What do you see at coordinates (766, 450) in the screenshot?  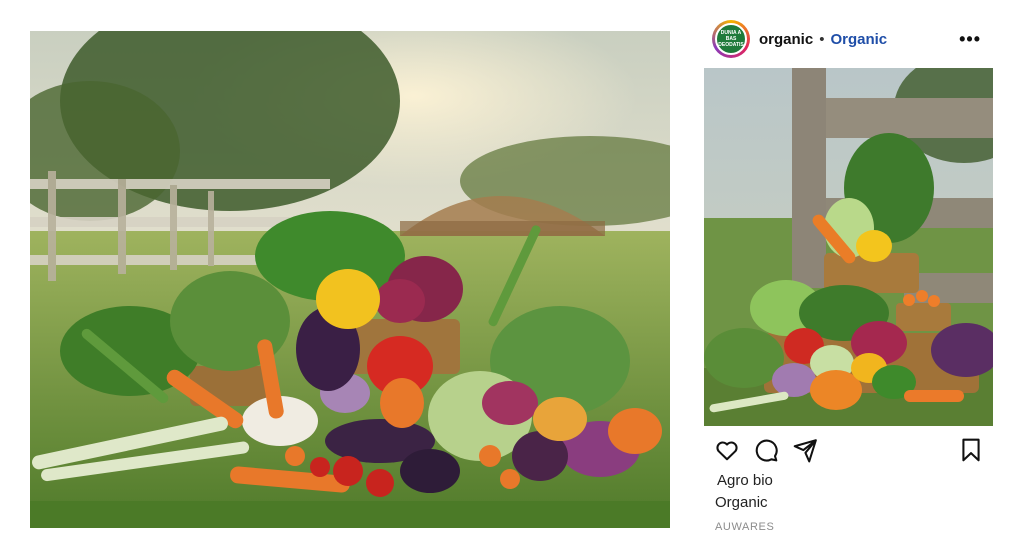 I see `comment-icon` at bounding box center [766, 450].